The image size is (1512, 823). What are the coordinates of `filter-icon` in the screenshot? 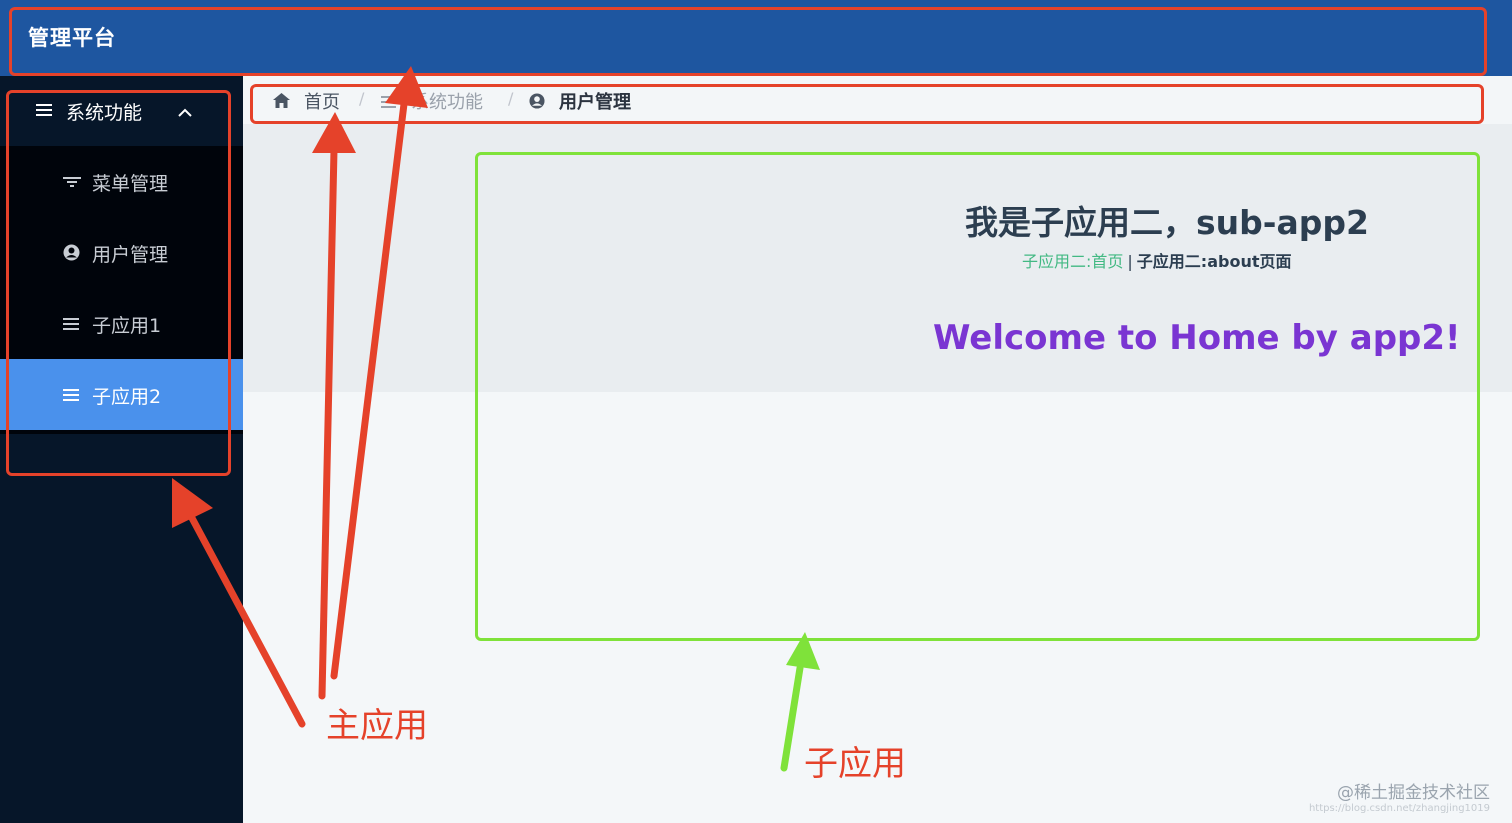 It's located at (72, 182).